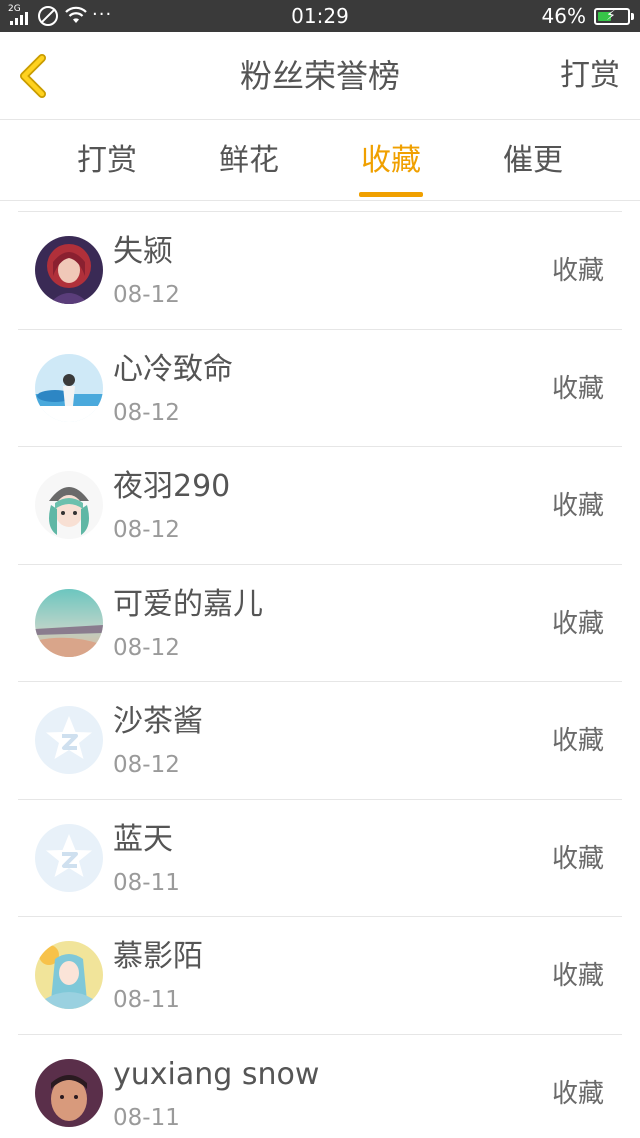 The image size is (640, 1138). Describe the element at coordinates (320, 741) in the screenshot. I see `list-item: 沙茶酱 08-12 收藏` at that location.